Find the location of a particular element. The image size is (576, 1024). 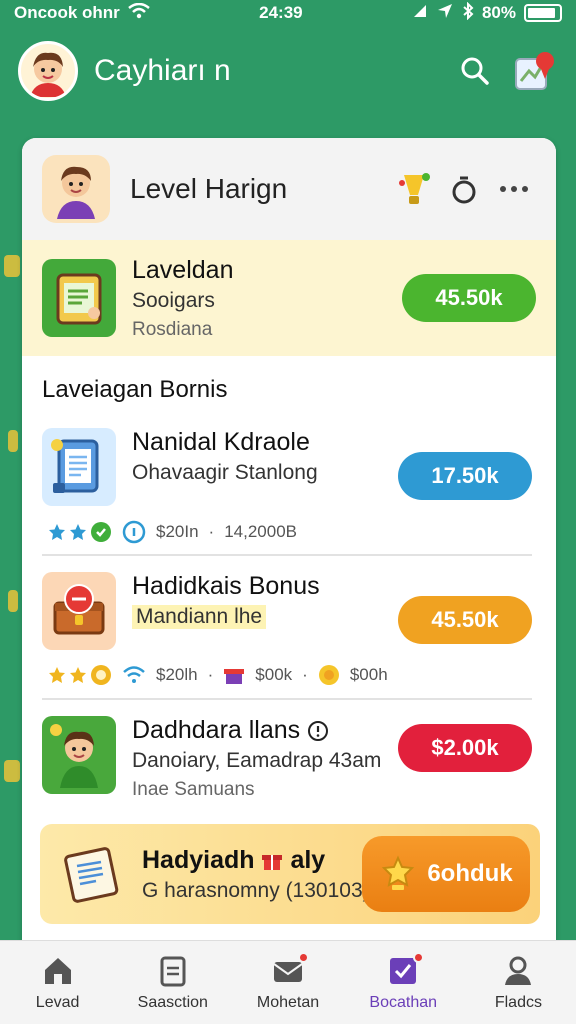

notepad-app-icon is located at coordinates (79, 467).